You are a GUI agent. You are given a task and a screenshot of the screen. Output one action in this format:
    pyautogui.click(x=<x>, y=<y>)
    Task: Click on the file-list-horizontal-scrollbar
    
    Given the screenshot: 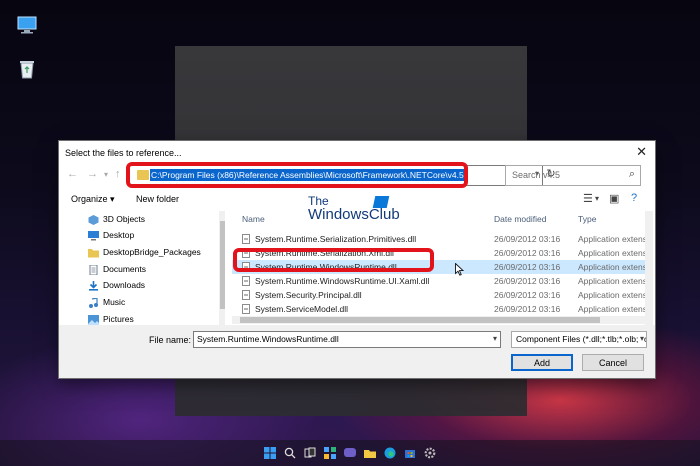 What is the action you would take?
    pyautogui.click(x=439, y=320)
    